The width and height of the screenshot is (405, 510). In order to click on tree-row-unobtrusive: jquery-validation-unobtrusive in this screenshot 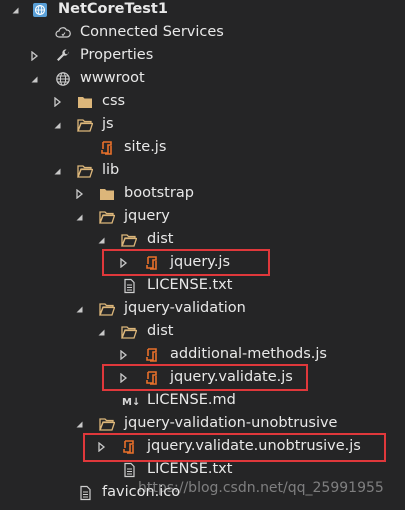, I will do `click(202, 423)`.